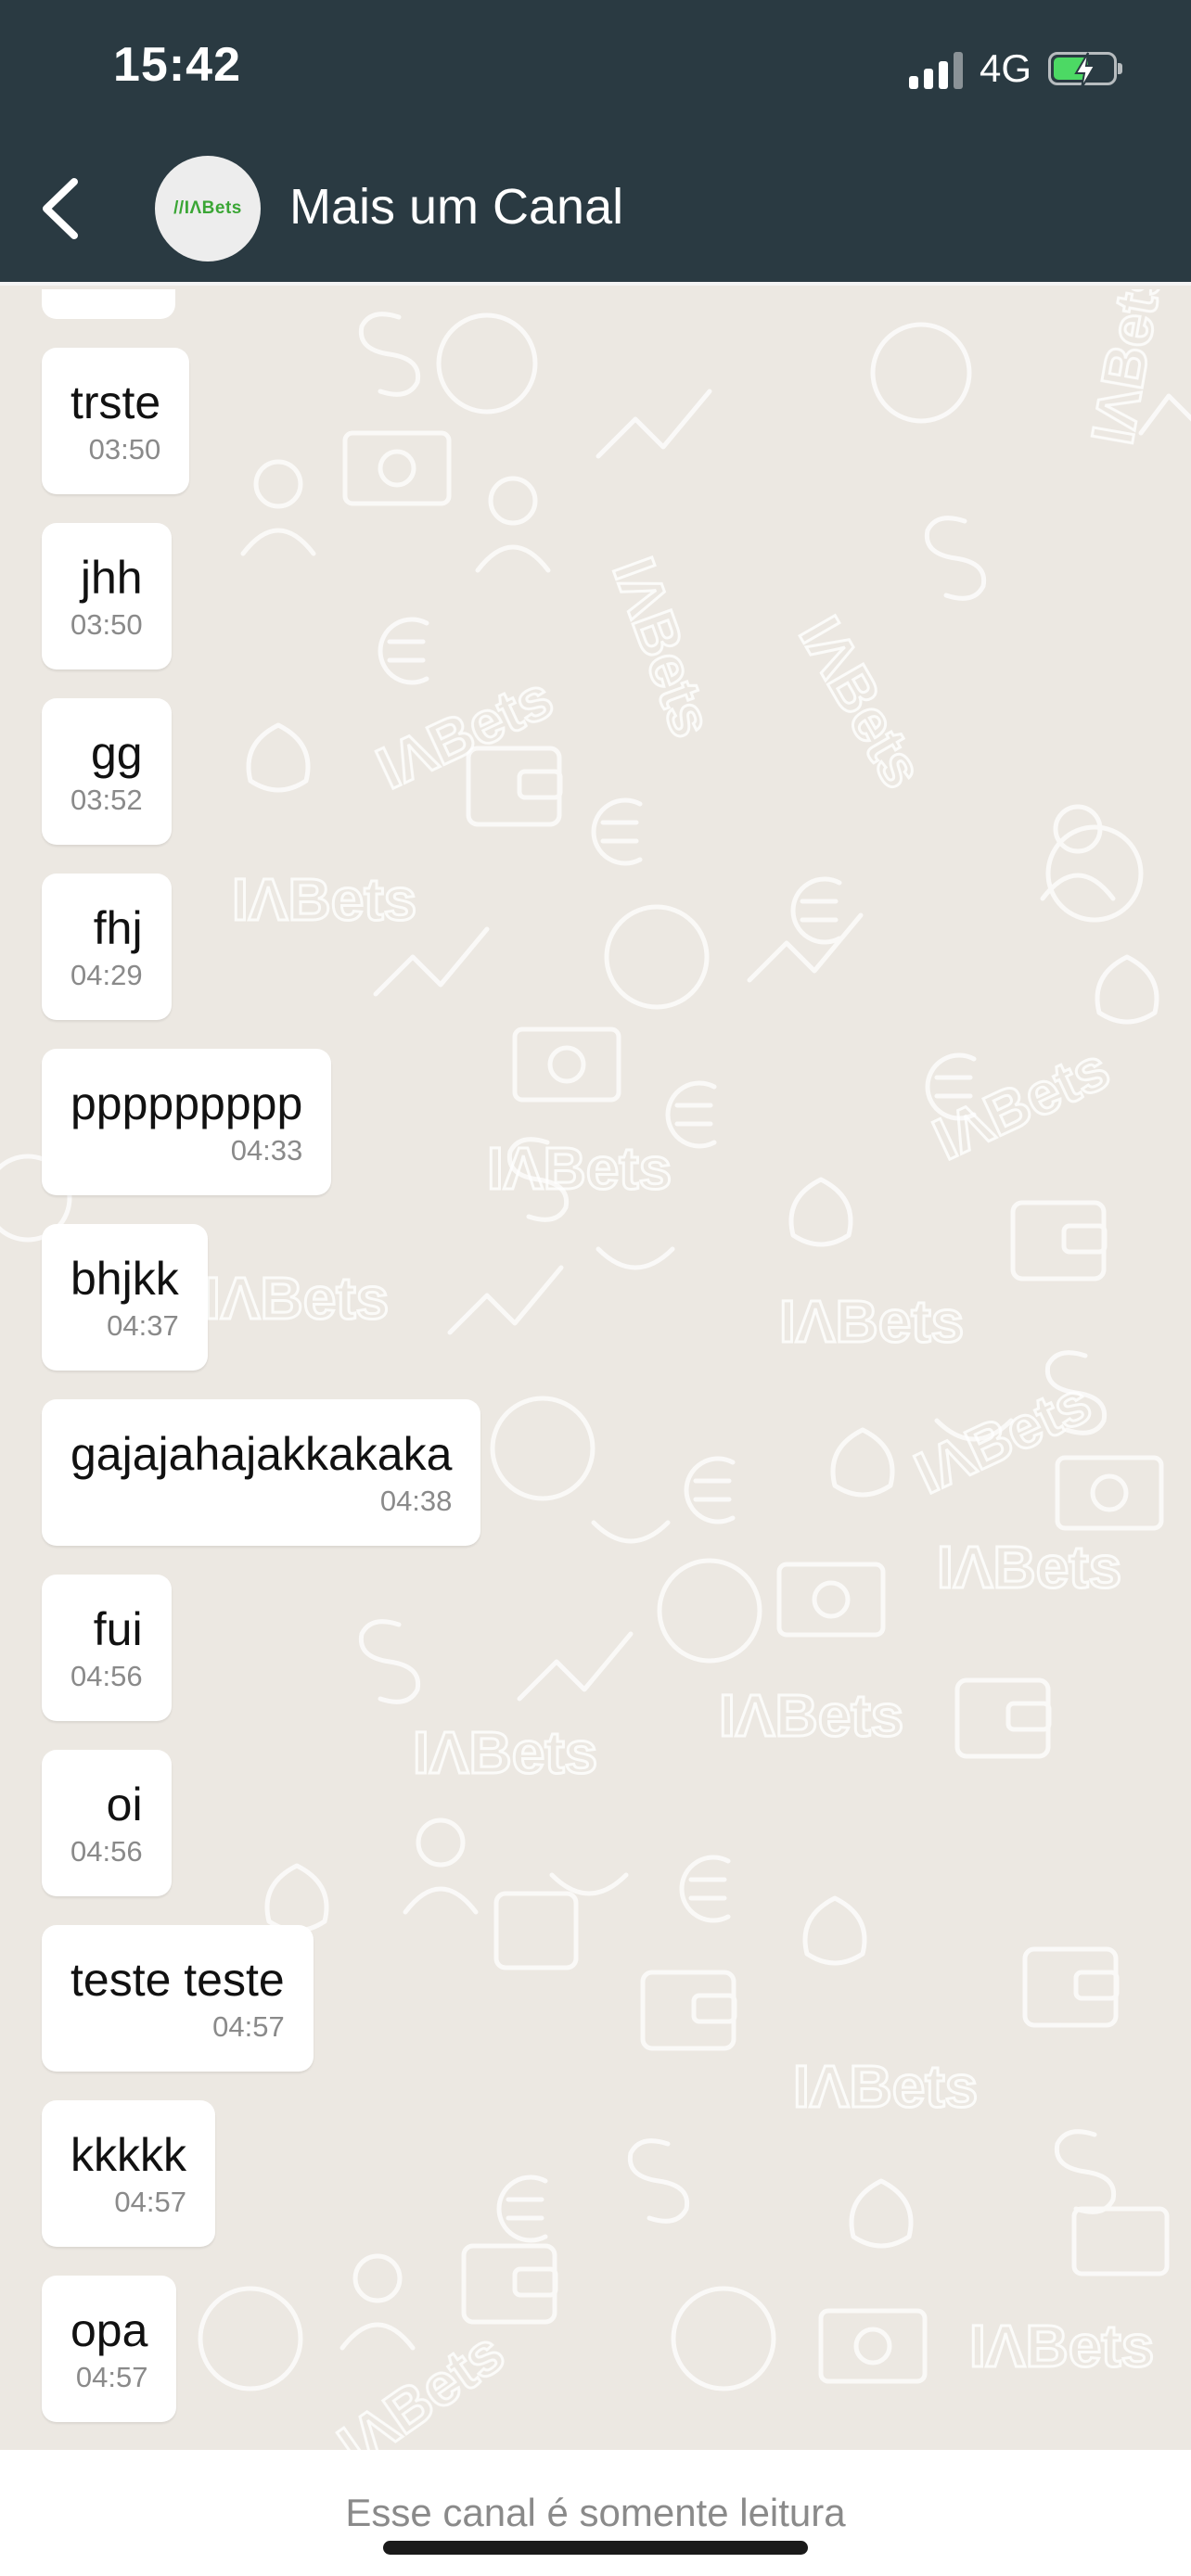  Describe the element at coordinates (118, 928) in the screenshot. I see `message-text: fhj` at that location.